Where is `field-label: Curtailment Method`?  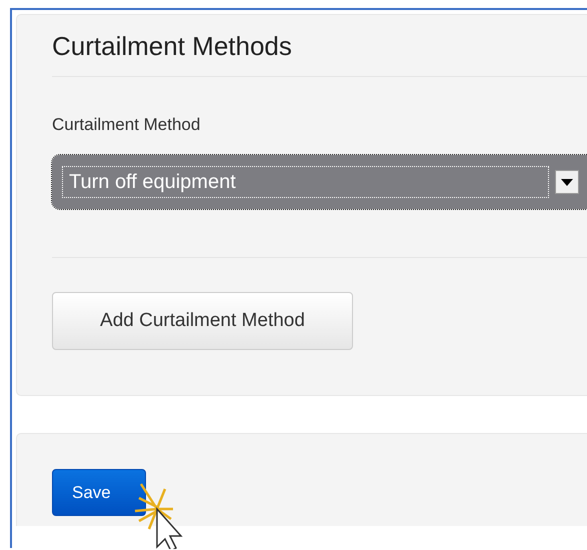
field-label: Curtailment Method is located at coordinates (126, 125).